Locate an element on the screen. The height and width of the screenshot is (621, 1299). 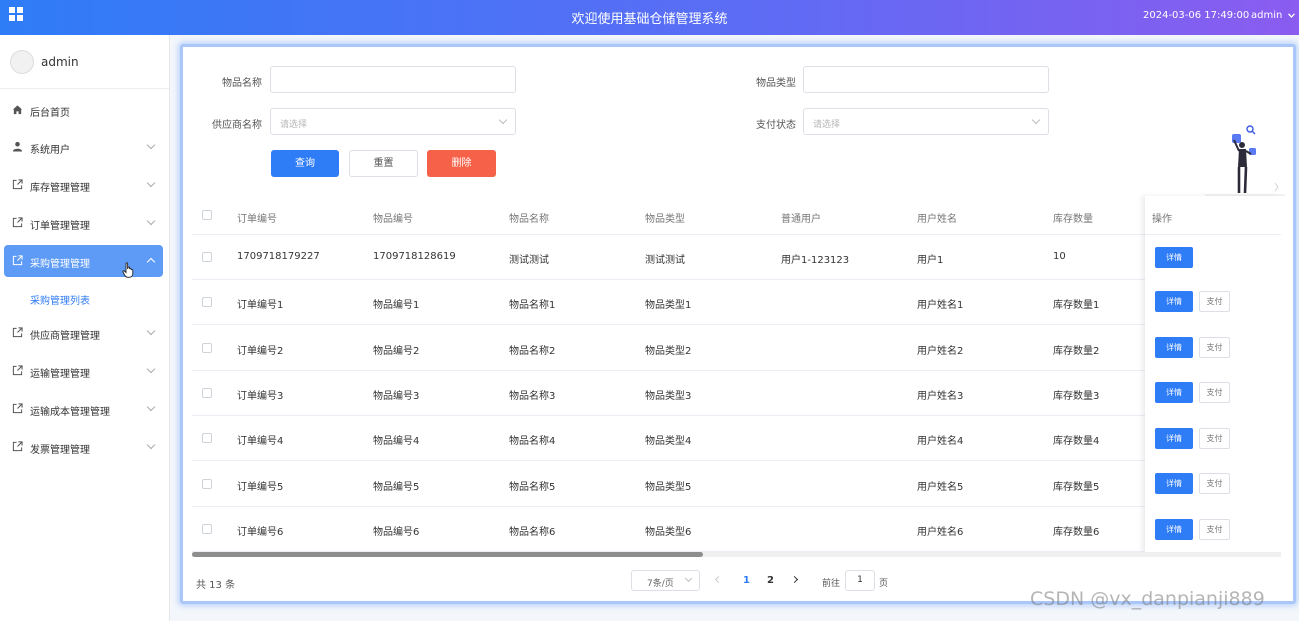
user-dropdown: admin is located at coordinates (1273, 15).